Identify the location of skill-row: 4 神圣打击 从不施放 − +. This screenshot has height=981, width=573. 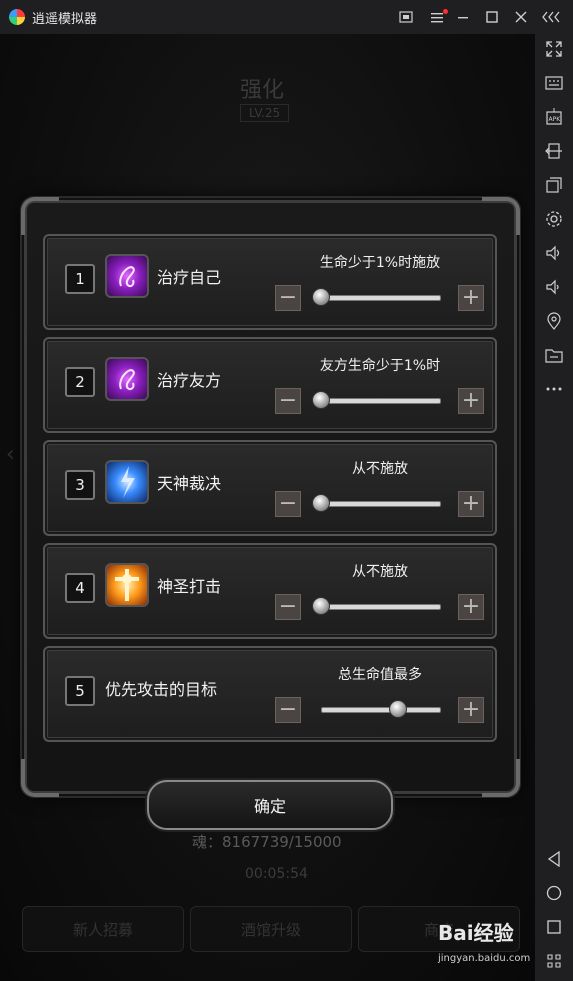
(270, 591).